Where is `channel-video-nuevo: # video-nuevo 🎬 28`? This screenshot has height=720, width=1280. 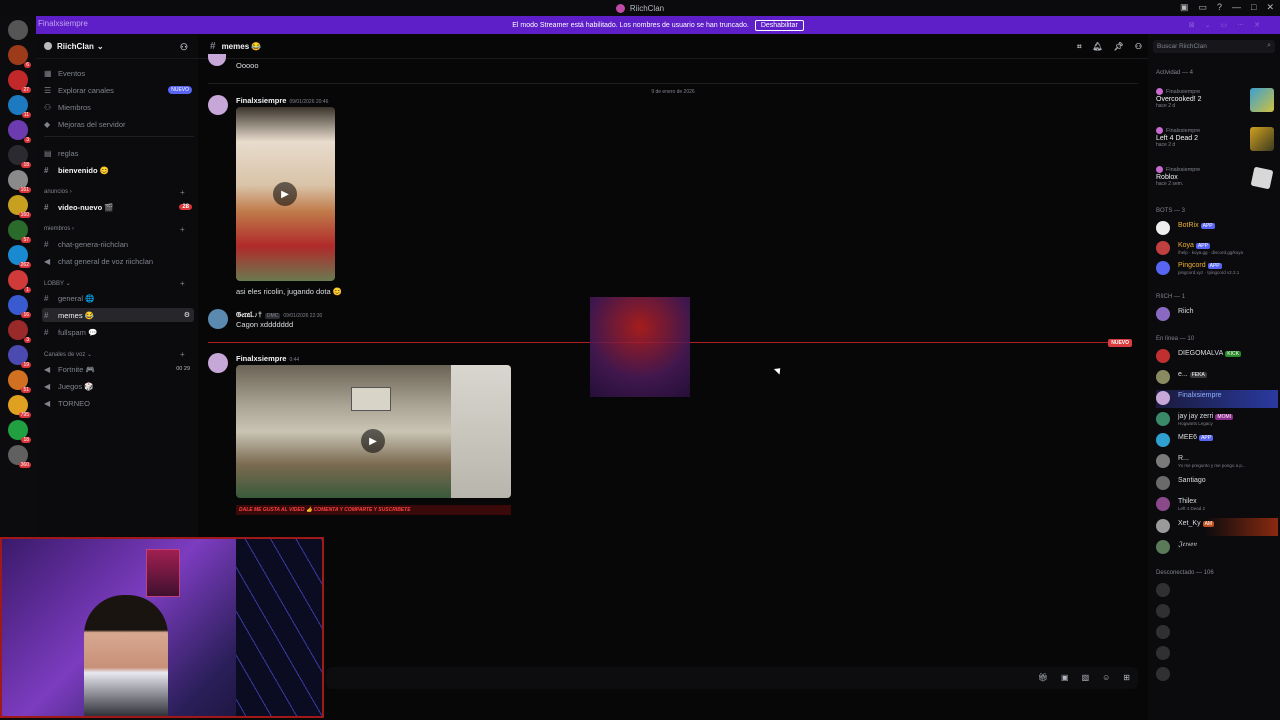
channel-video-nuevo: # video-nuevo 🎬 28 is located at coordinates (118, 207).